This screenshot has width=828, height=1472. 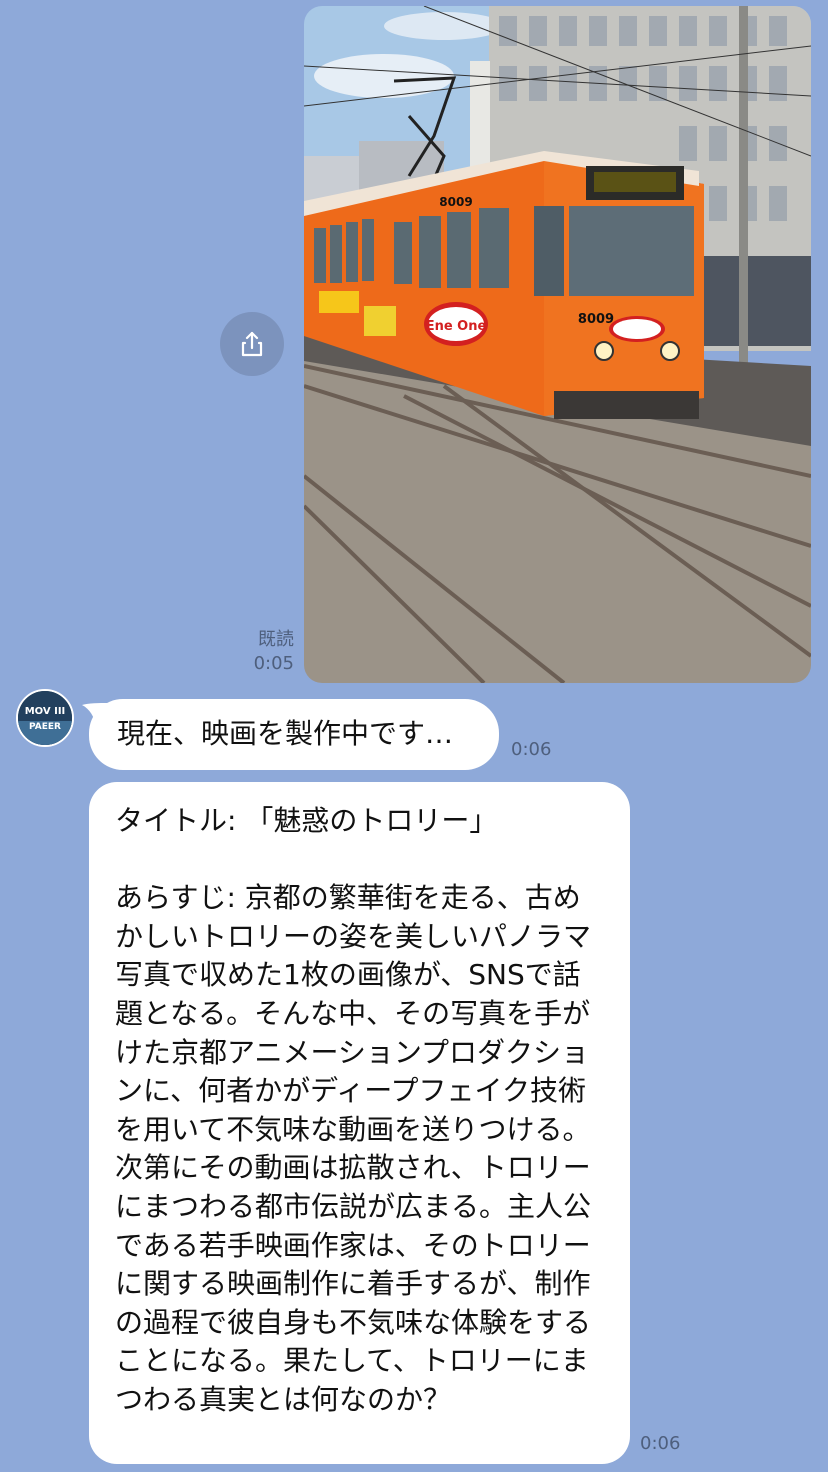 I want to click on tram-number-side: 8009, so click(x=455, y=202).